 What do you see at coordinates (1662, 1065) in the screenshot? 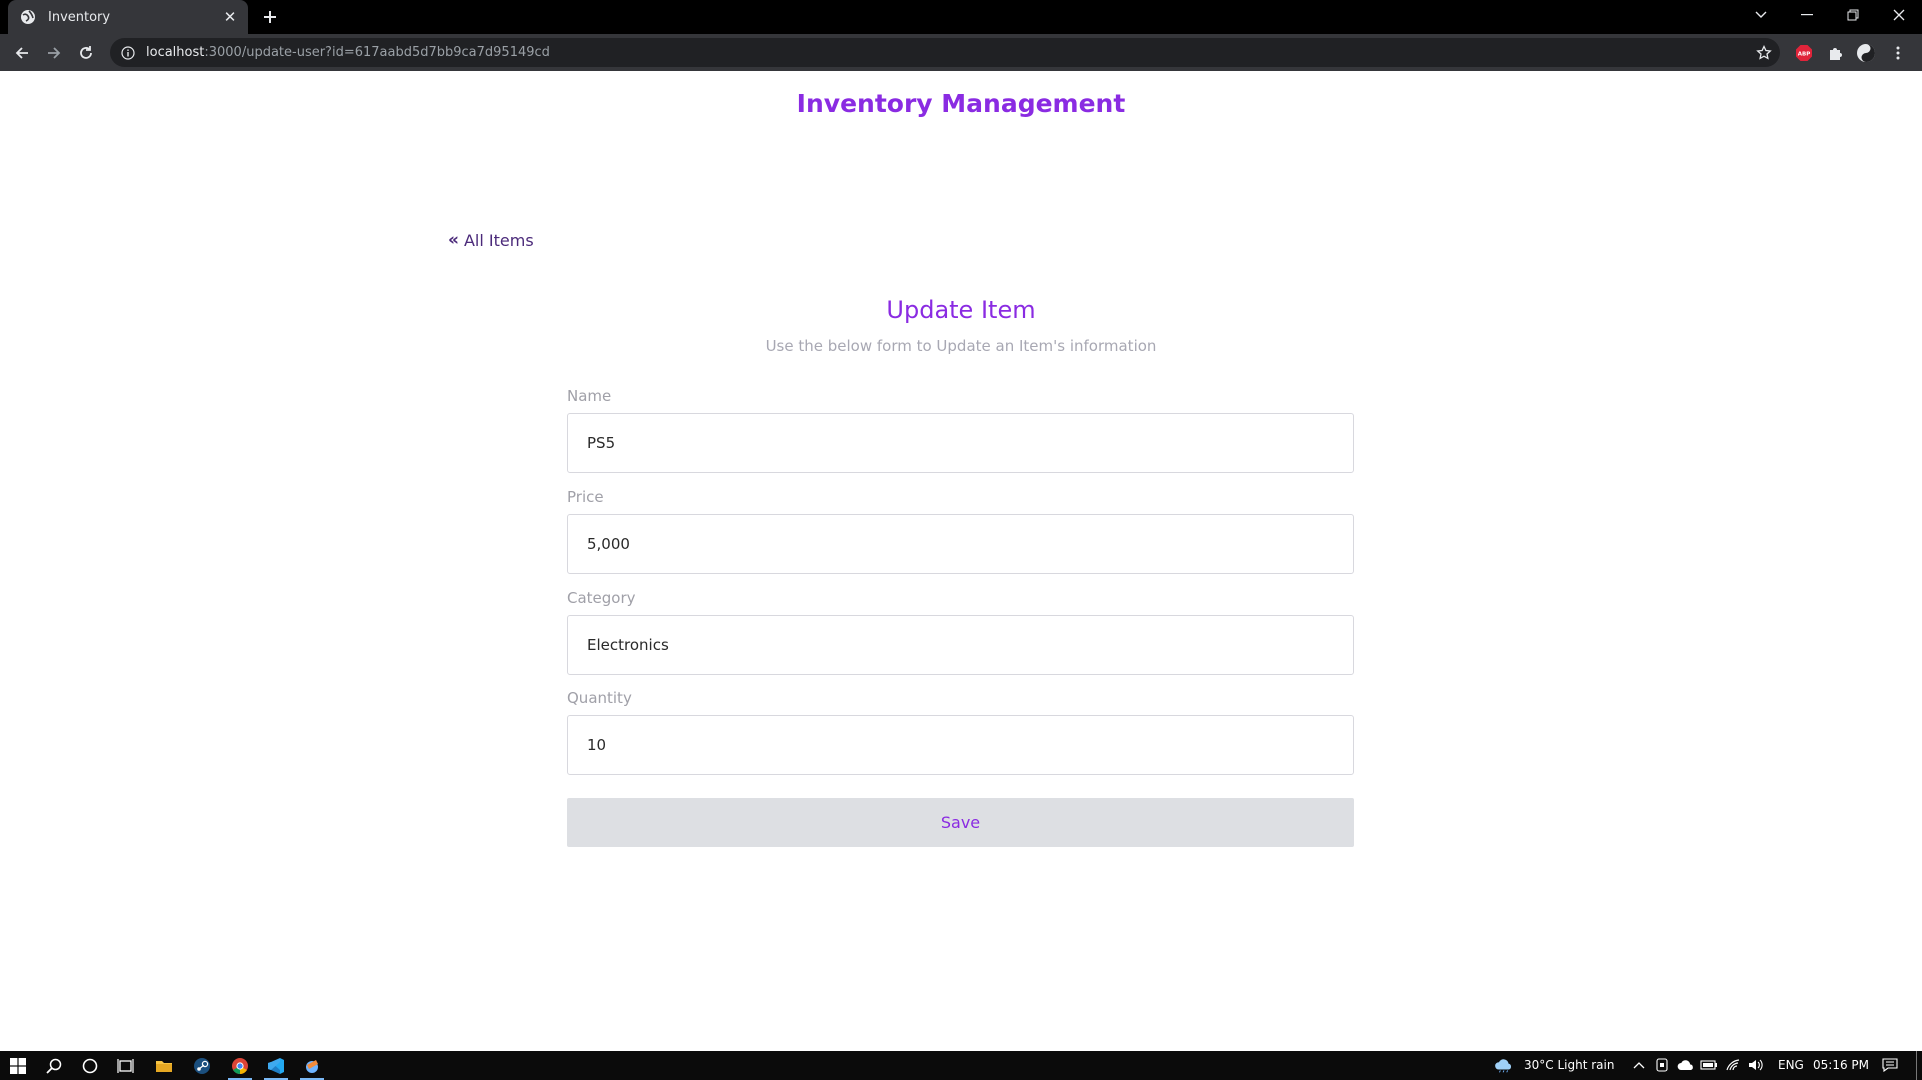
I see `meet-now-icon` at bounding box center [1662, 1065].